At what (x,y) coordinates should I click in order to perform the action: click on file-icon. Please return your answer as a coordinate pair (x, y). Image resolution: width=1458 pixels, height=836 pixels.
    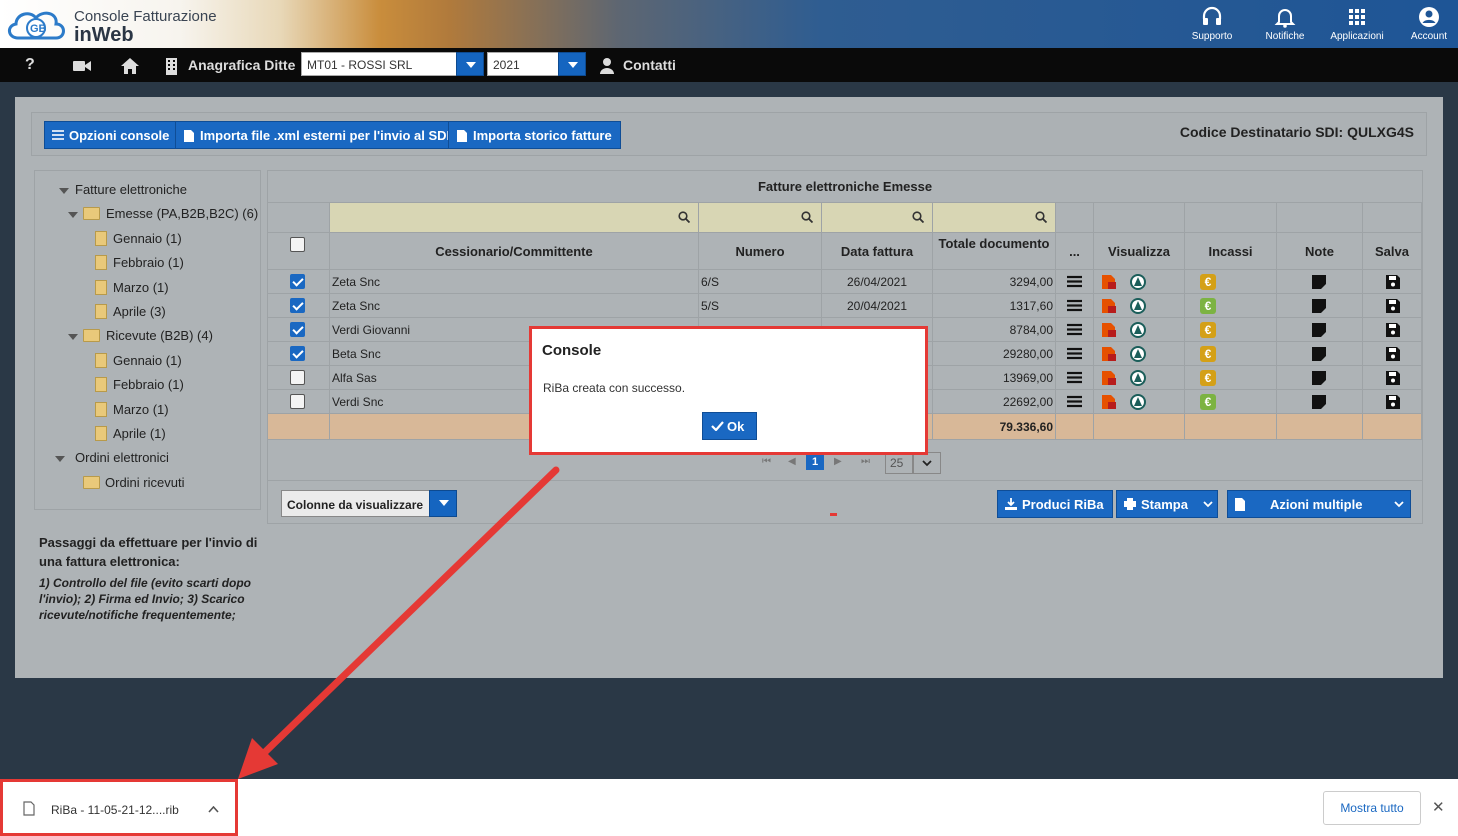
    Looking at the image, I should click on (29, 808).